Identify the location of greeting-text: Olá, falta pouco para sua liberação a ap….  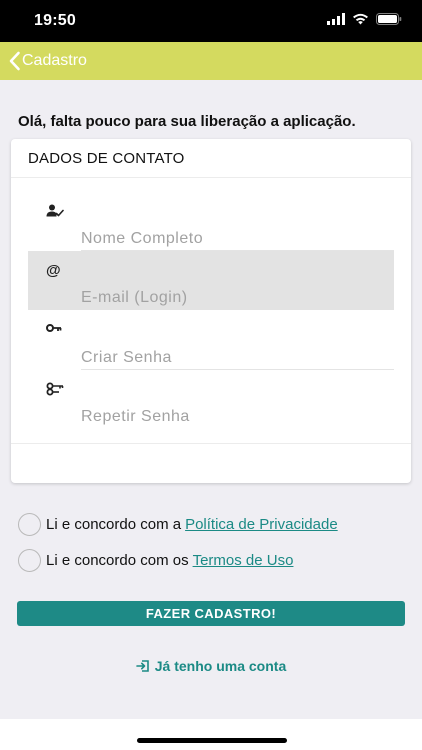
(187, 121).